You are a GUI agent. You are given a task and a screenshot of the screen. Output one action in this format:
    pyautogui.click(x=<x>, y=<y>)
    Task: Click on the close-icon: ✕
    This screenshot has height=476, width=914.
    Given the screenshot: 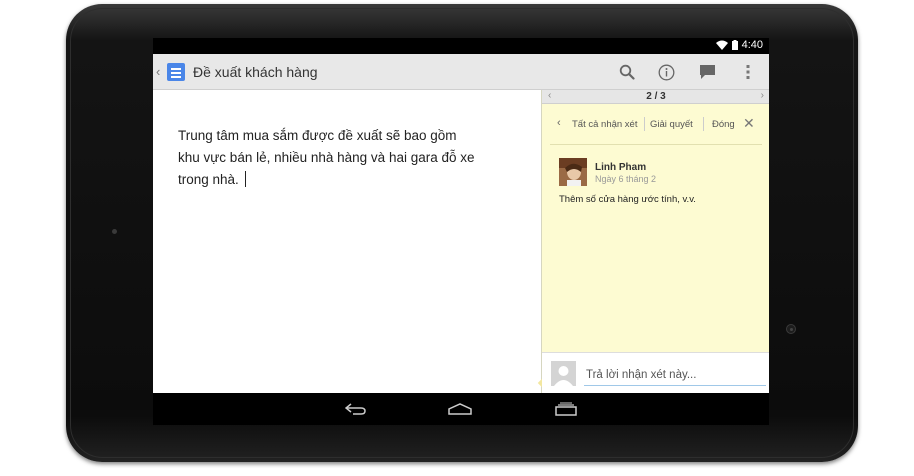 What is the action you would take?
    pyautogui.click(x=749, y=123)
    